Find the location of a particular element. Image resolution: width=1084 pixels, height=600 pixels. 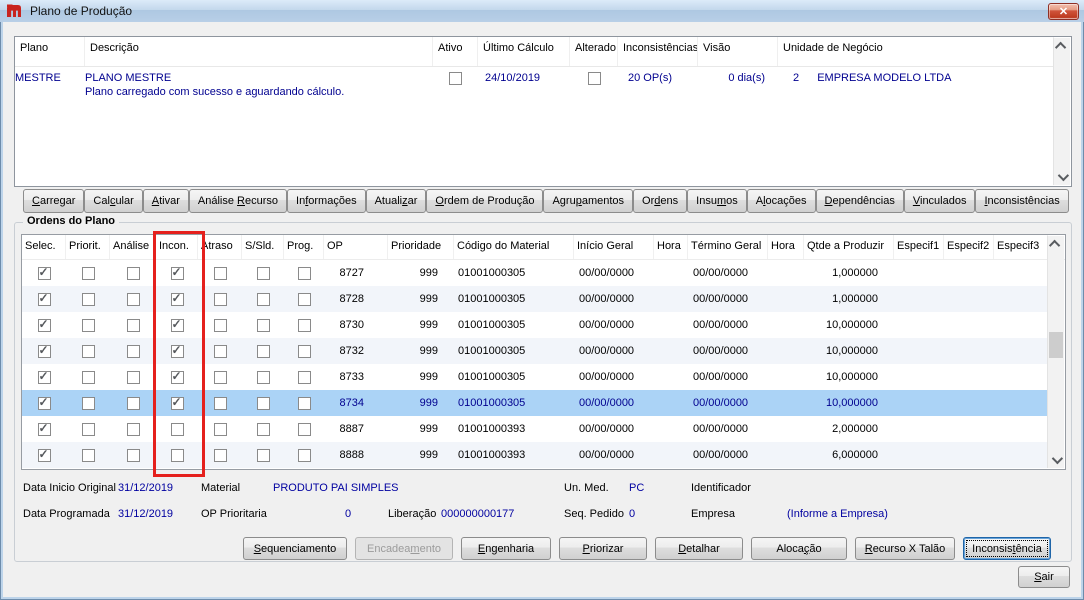

plans-column-header-unidade-de-negocio: Unidade de Negócio is located at coordinates (916, 51).